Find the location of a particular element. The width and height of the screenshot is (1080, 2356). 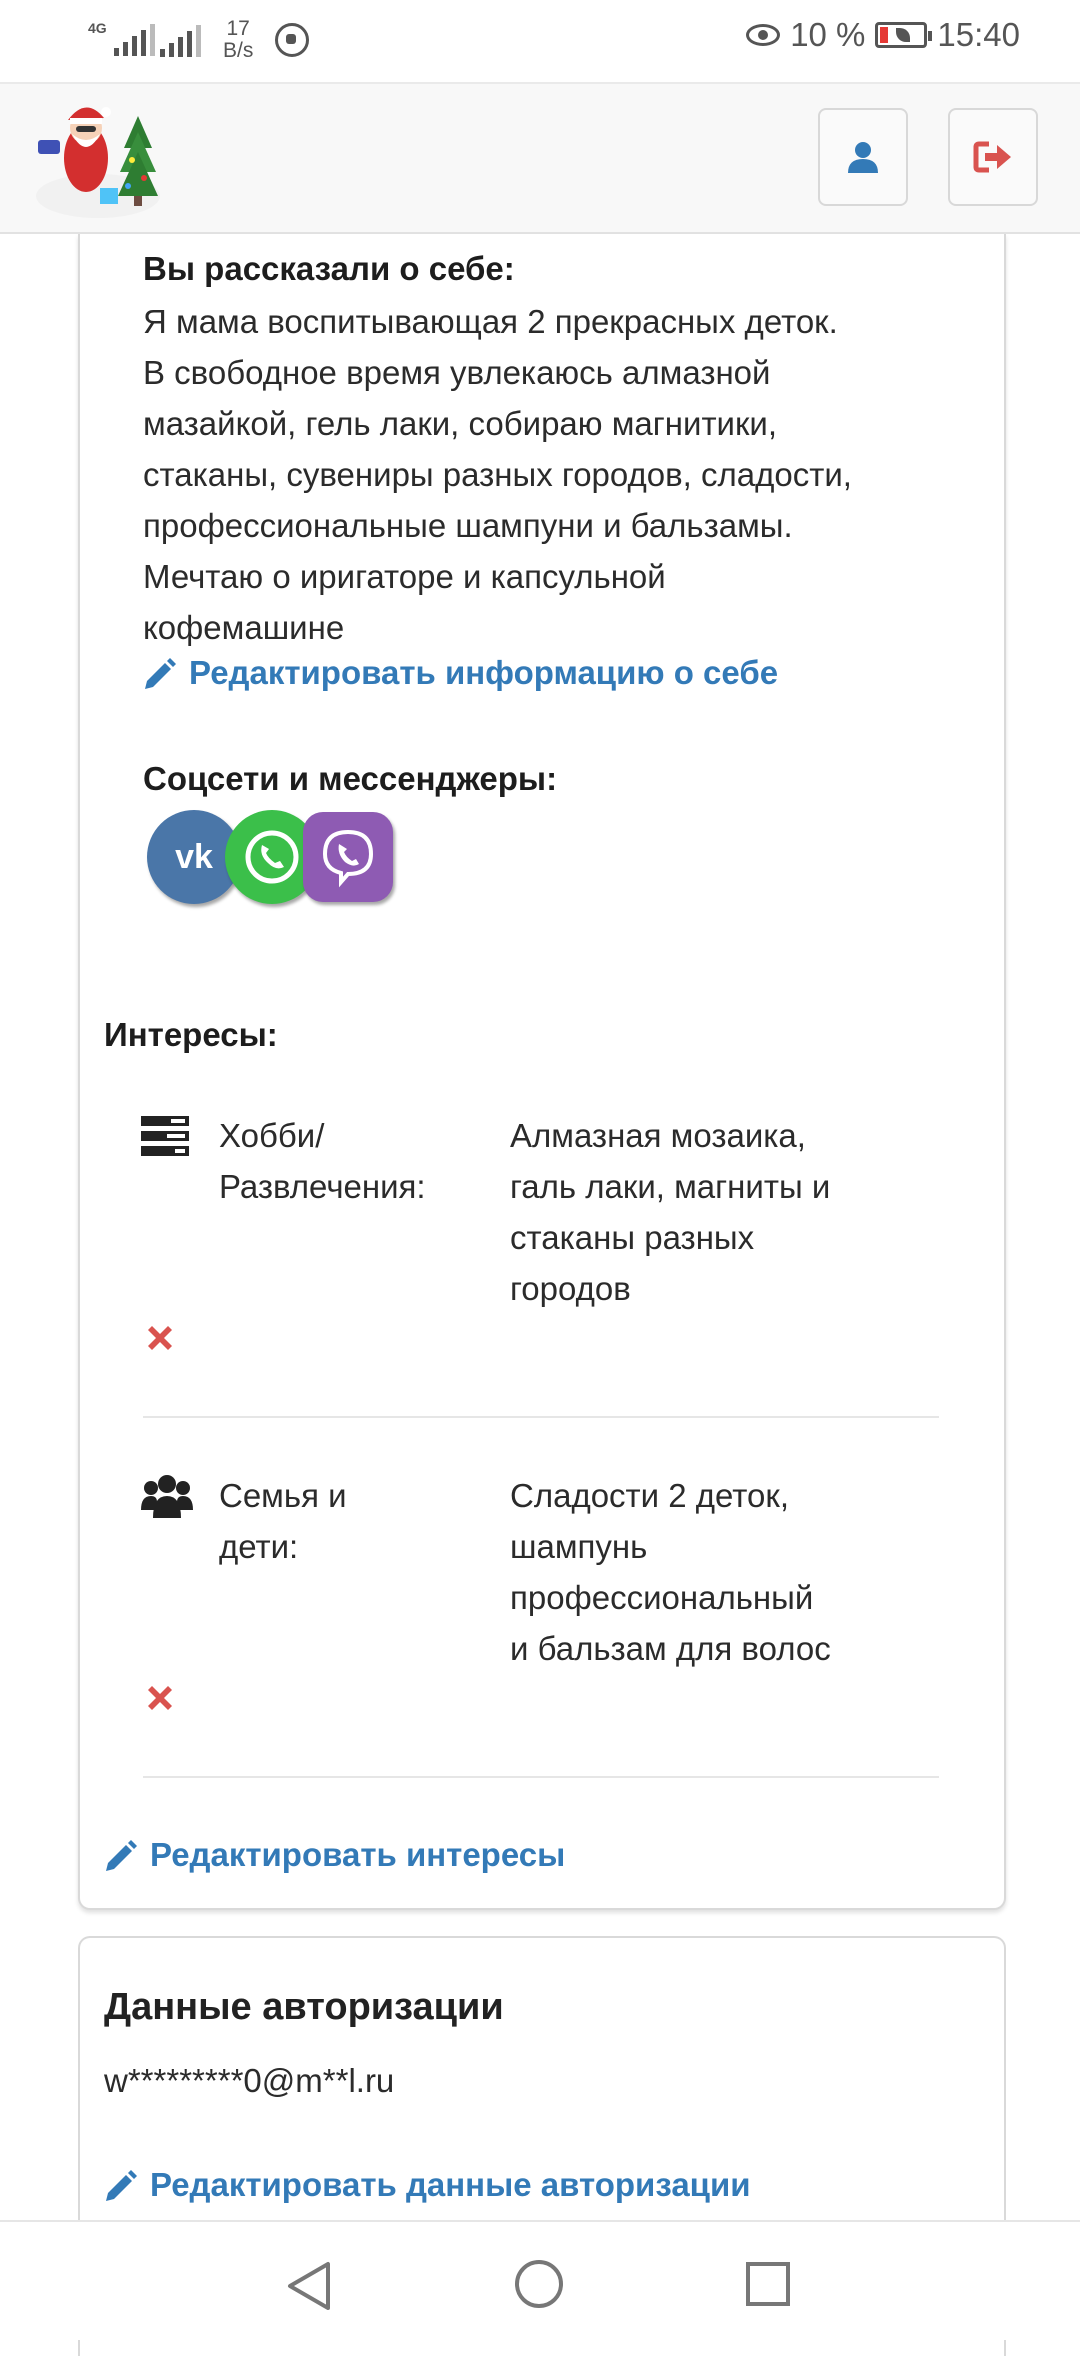

phone-glyph is located at coordinates (272, 857).